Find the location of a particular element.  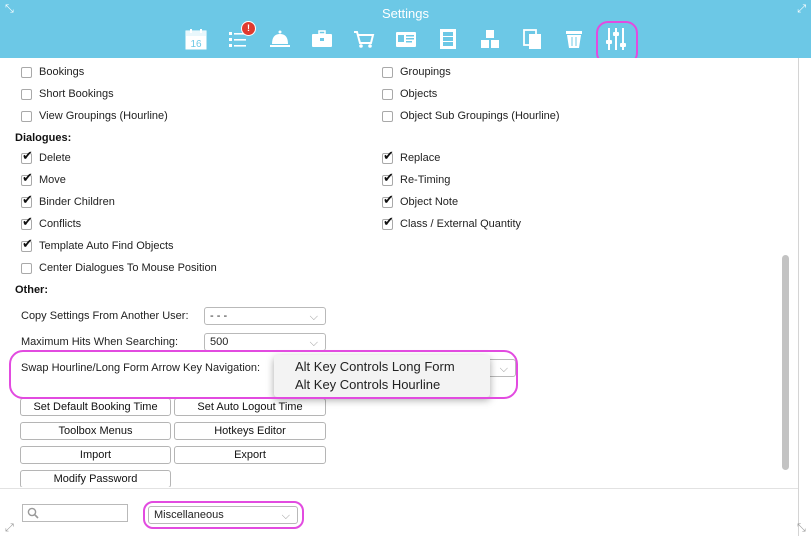

checkbox-label: View Groupings (Hourline) is located at coordinates (103, 116).